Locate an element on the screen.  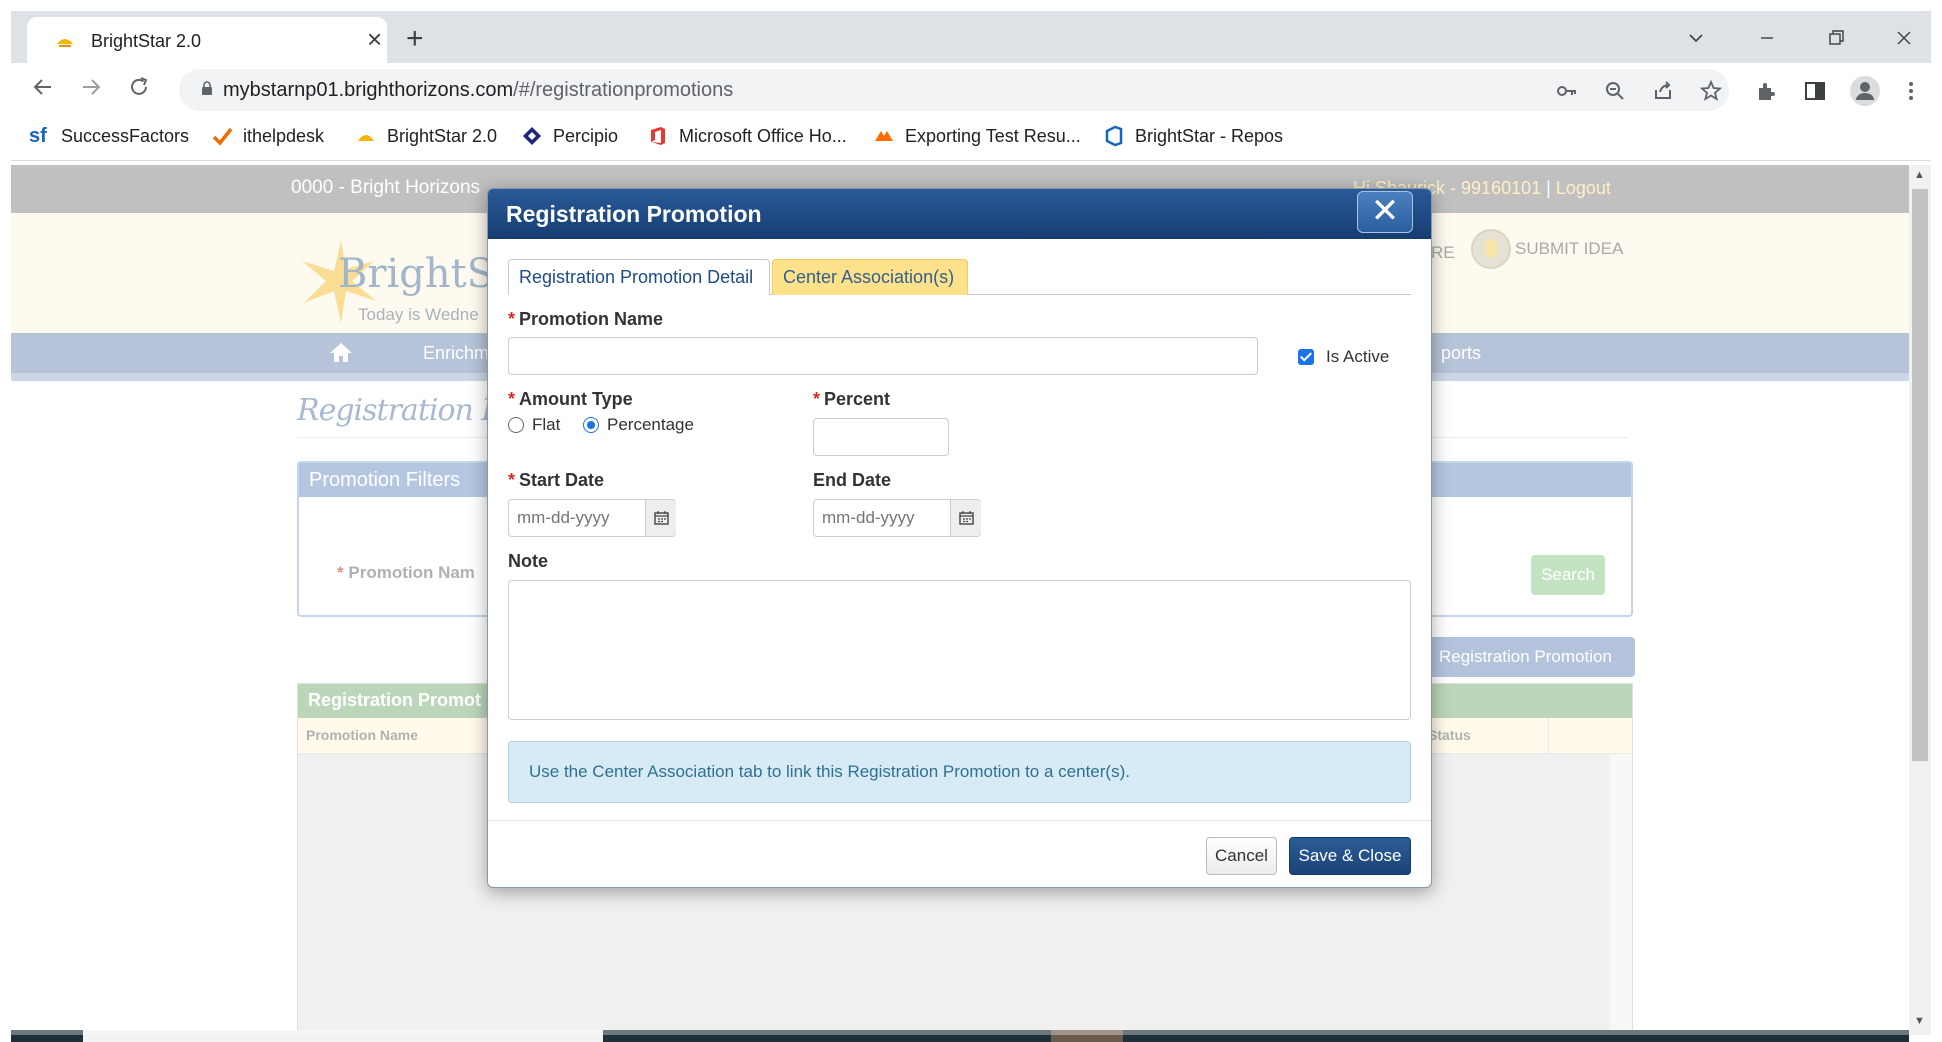
checkbox-checked-icon is located at coordinates (1306, 357).